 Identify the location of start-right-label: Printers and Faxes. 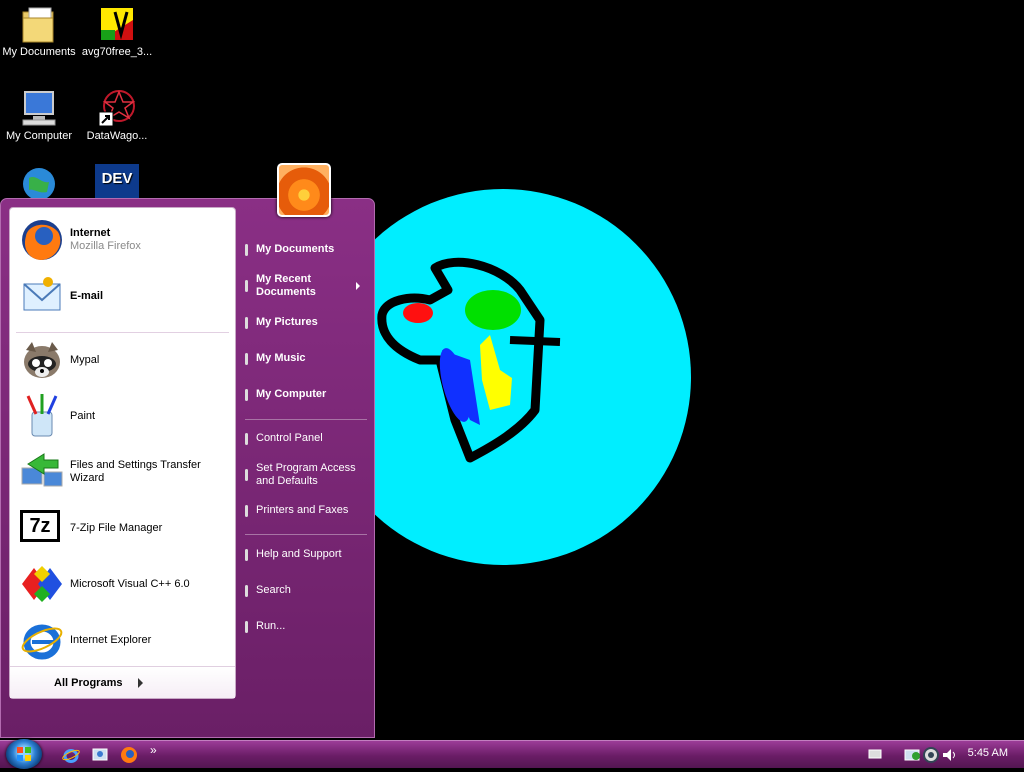
(302, 510).